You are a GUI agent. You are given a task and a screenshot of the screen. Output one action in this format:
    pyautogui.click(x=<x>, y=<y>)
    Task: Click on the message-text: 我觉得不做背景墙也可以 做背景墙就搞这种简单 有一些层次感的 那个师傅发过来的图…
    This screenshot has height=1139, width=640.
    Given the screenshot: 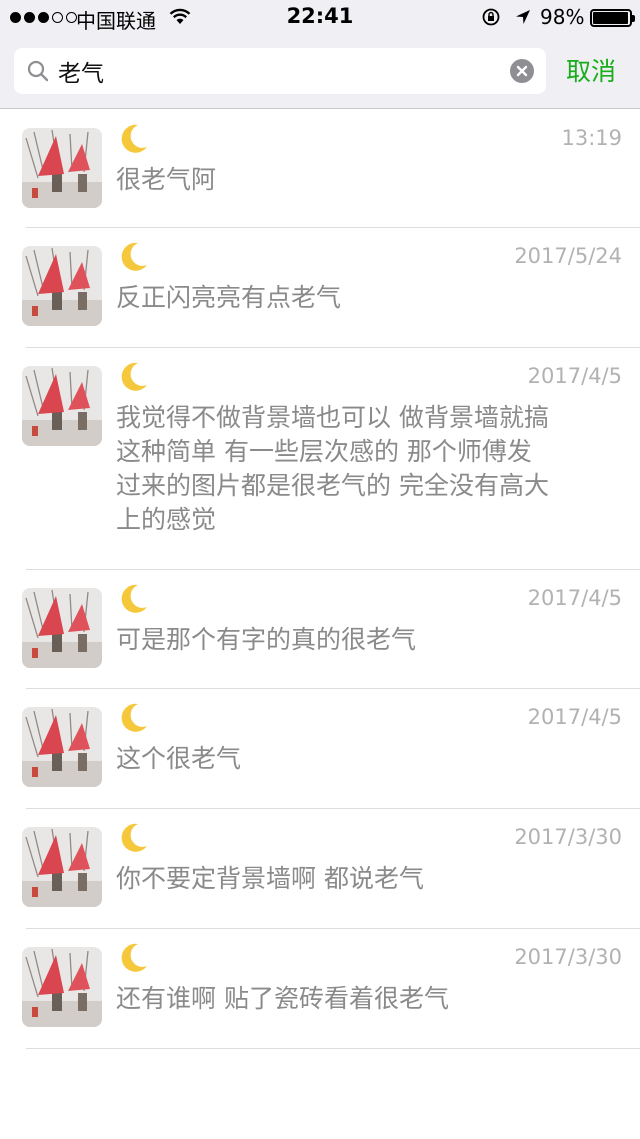 What is the action you would take?
    pyautogui.click(x=332, y=468)
    